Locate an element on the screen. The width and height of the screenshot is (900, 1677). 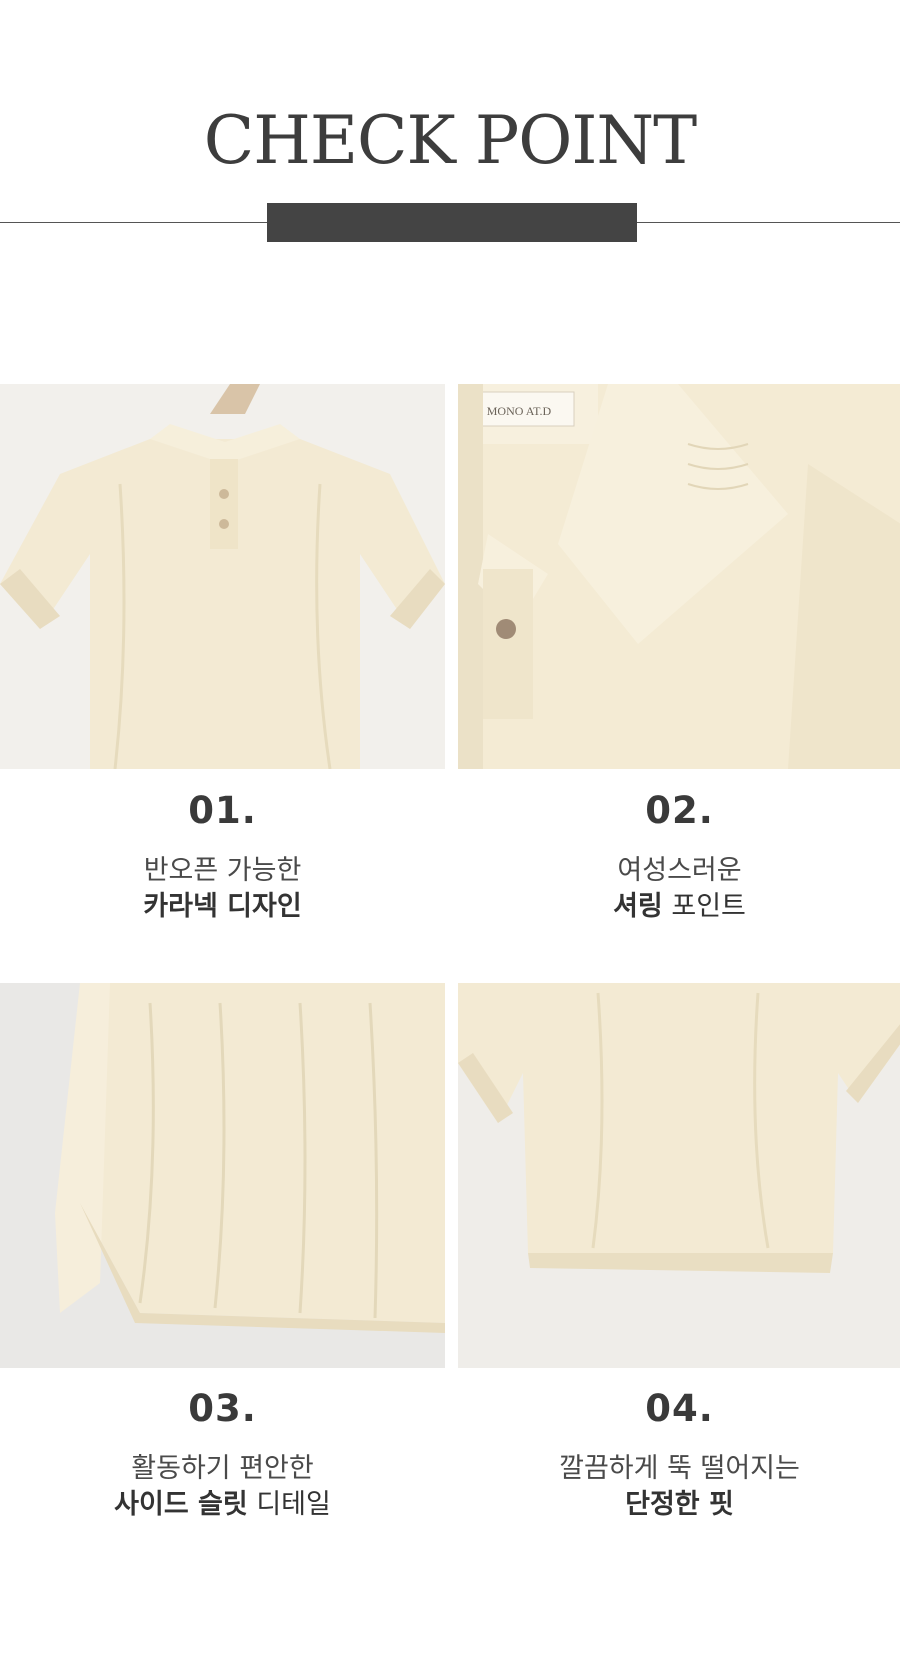
checkpoint-line2: 단정한 핏 is located at coordinates (678, 1505).